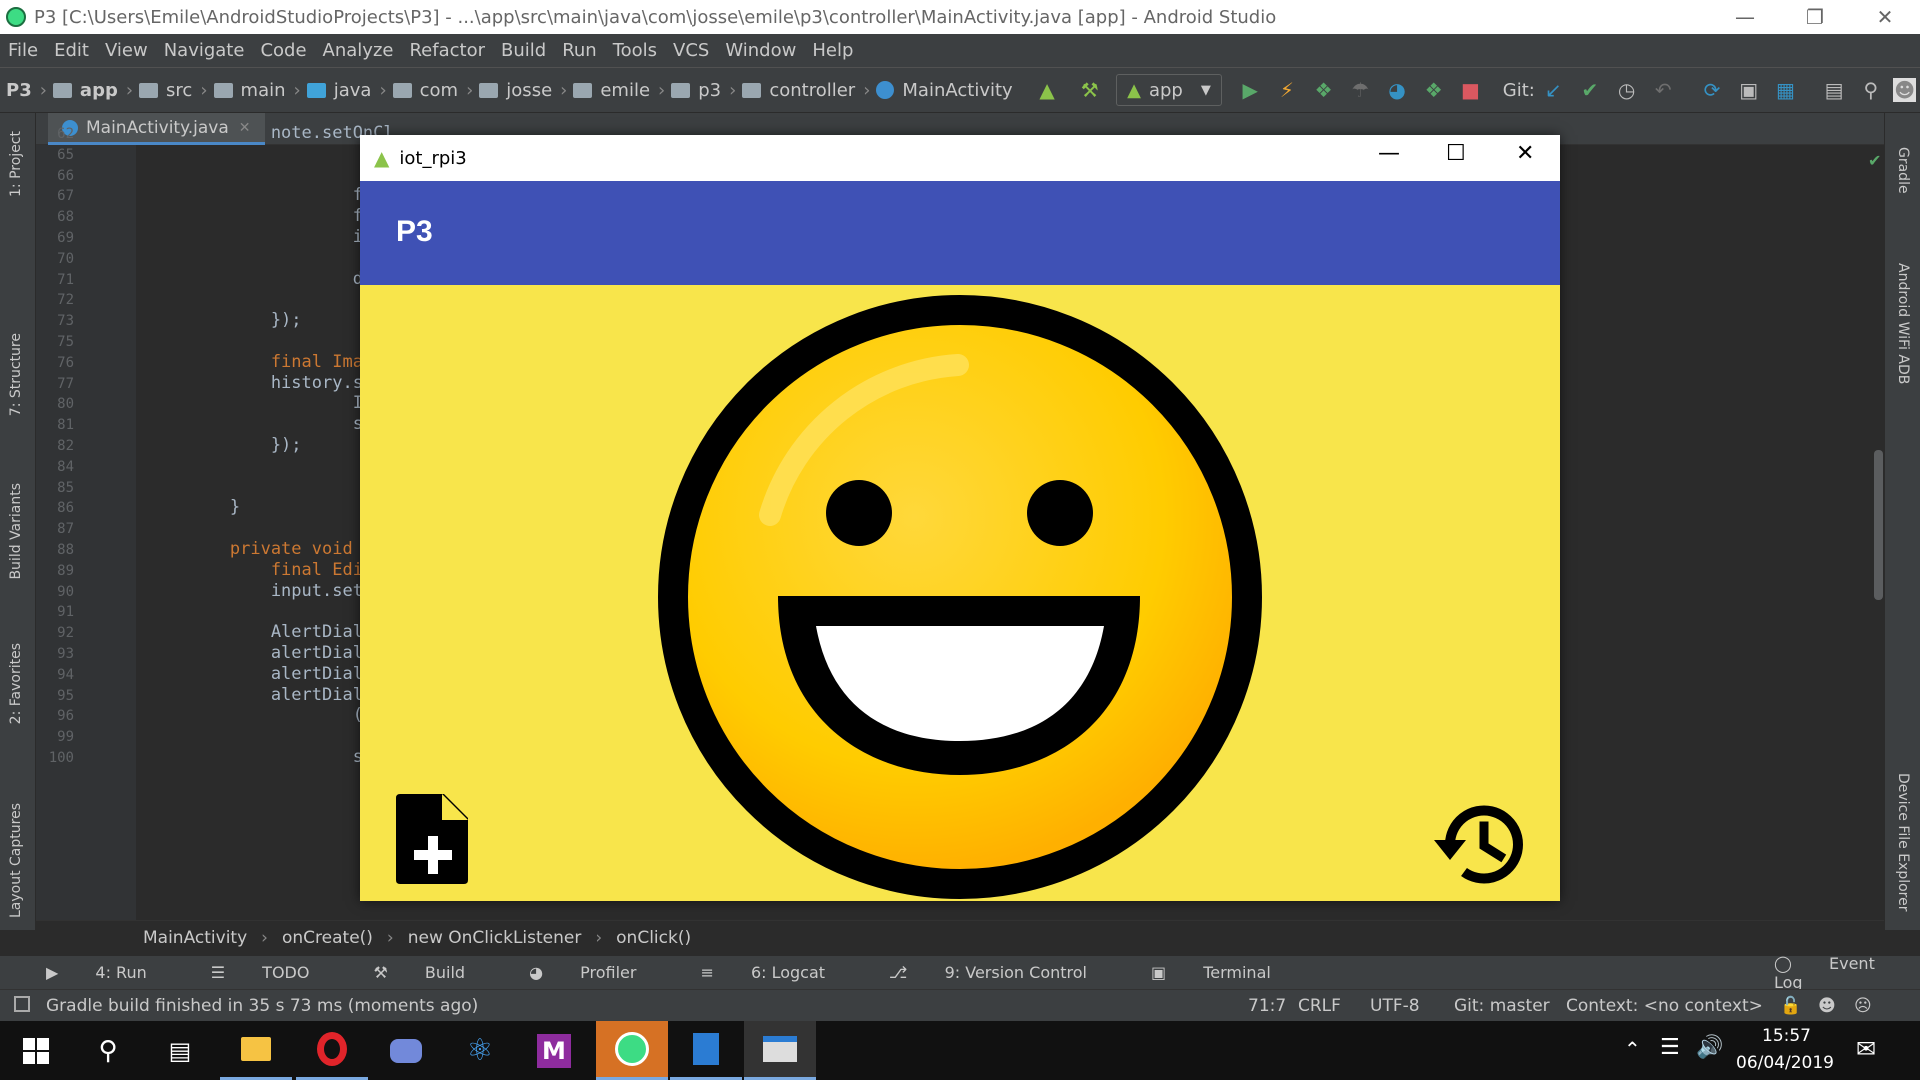 The height and width of the screenshot is (1080, 1920). Describe the element at coordinates (22, 1004) in the screenshot. I see `status-panel-icon` at that location.